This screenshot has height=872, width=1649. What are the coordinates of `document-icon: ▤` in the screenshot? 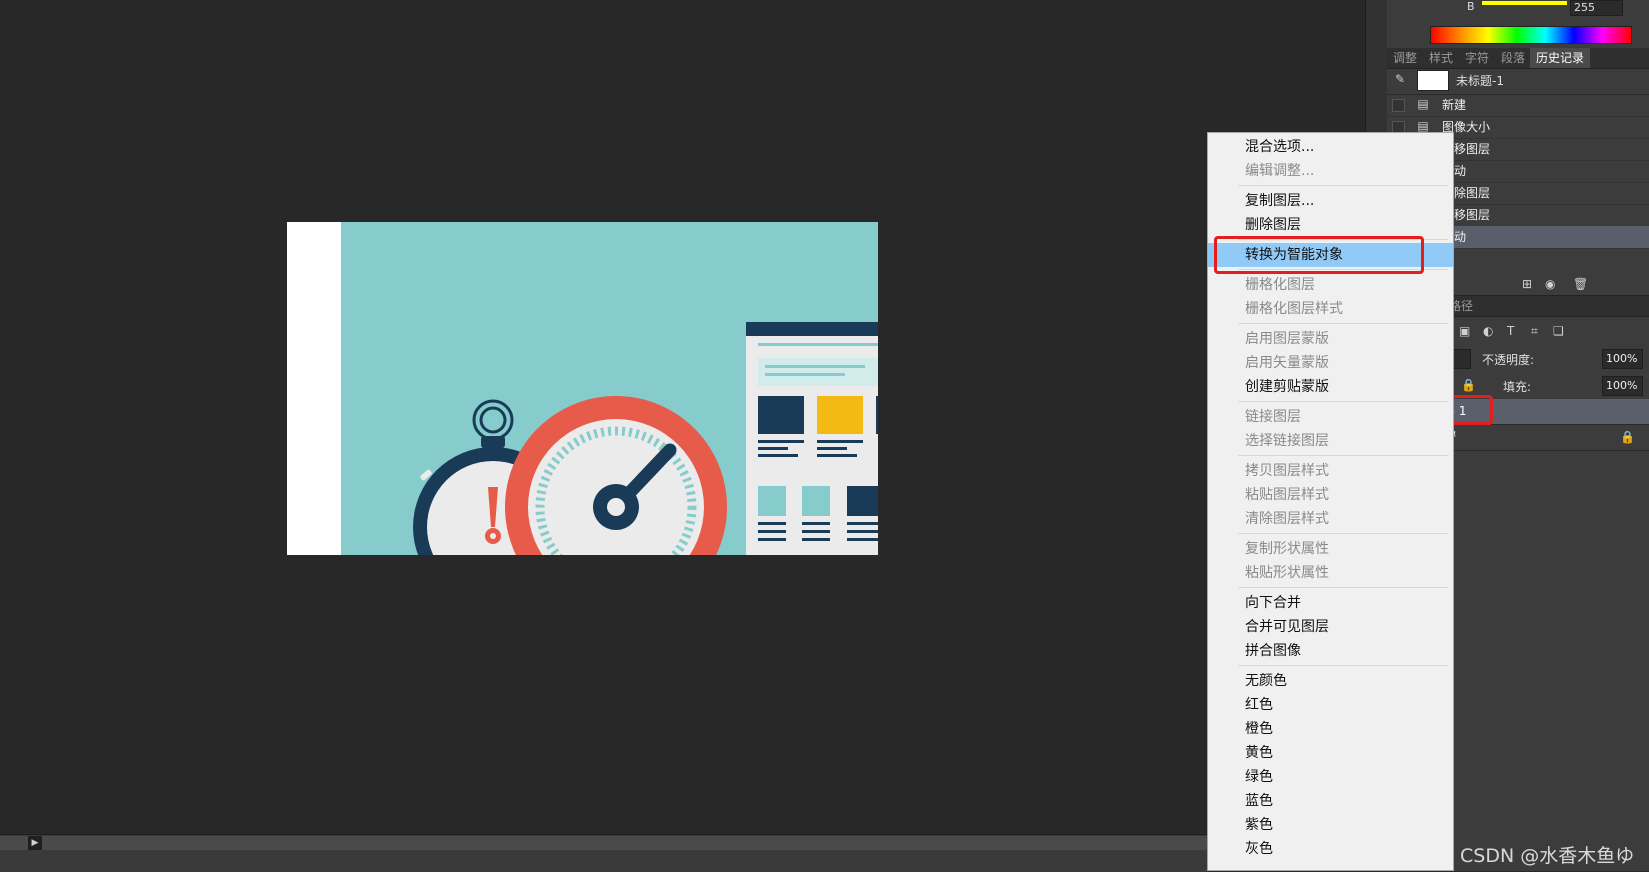 It's located at (1423, 104).